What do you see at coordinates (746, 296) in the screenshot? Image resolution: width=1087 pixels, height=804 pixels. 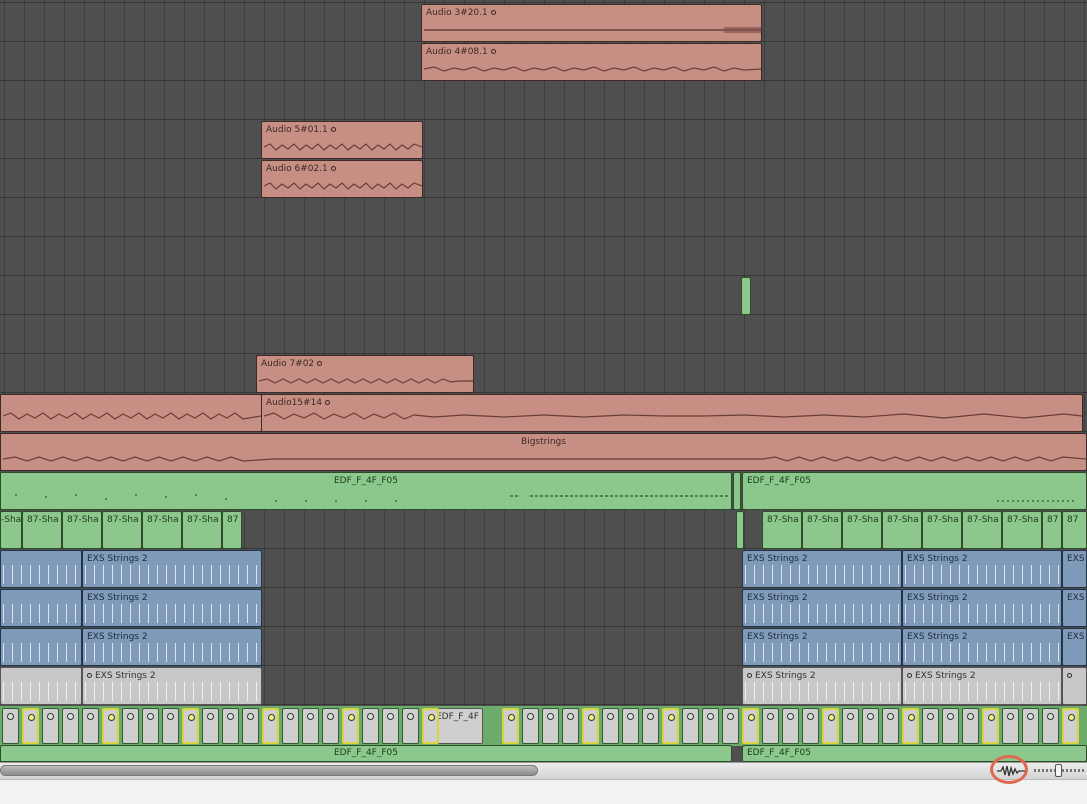 I see `midi-region-small` at bounding box center [746, 296].